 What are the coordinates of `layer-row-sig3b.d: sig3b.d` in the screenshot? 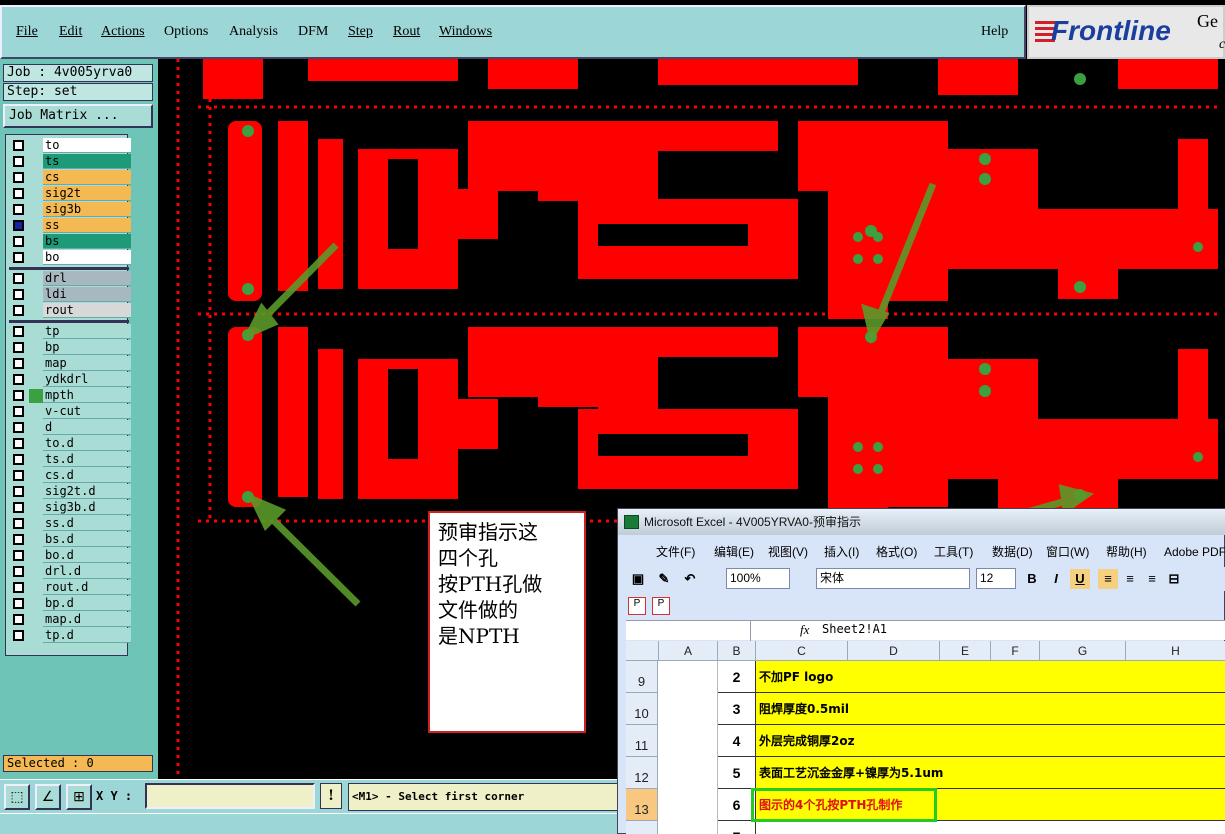 It's located at (70, 507).